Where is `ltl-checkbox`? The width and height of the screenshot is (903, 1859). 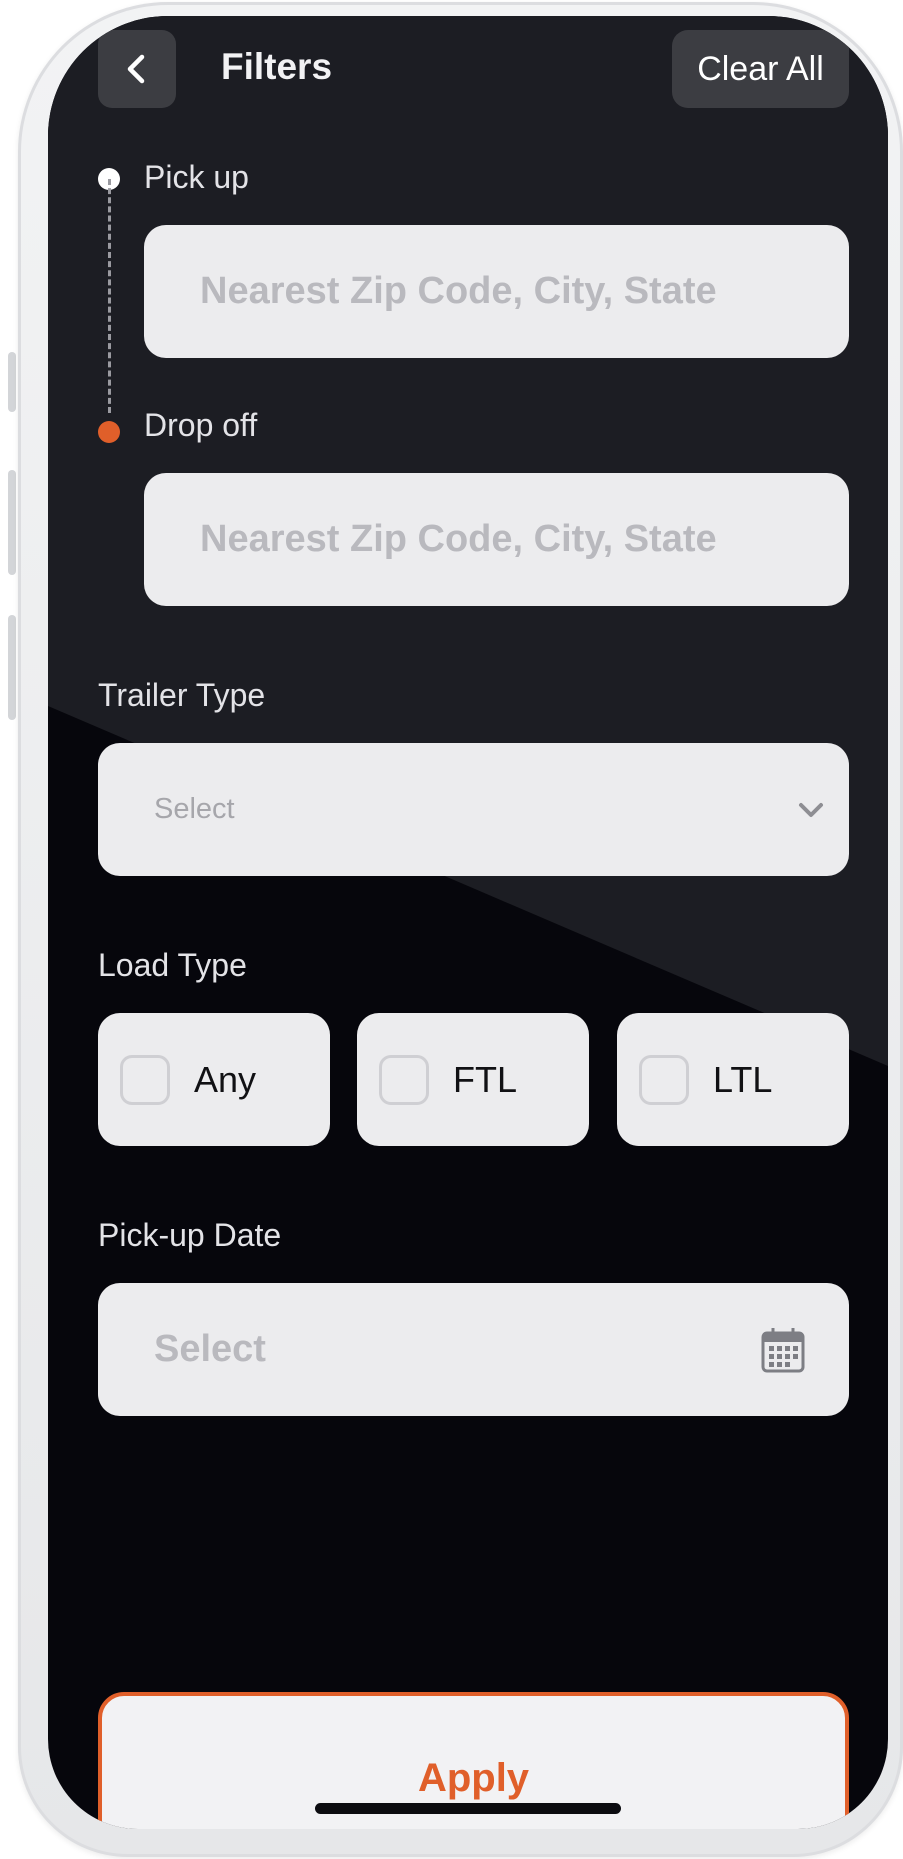 ltl-checkbox is located at coordinates (664, 1079).